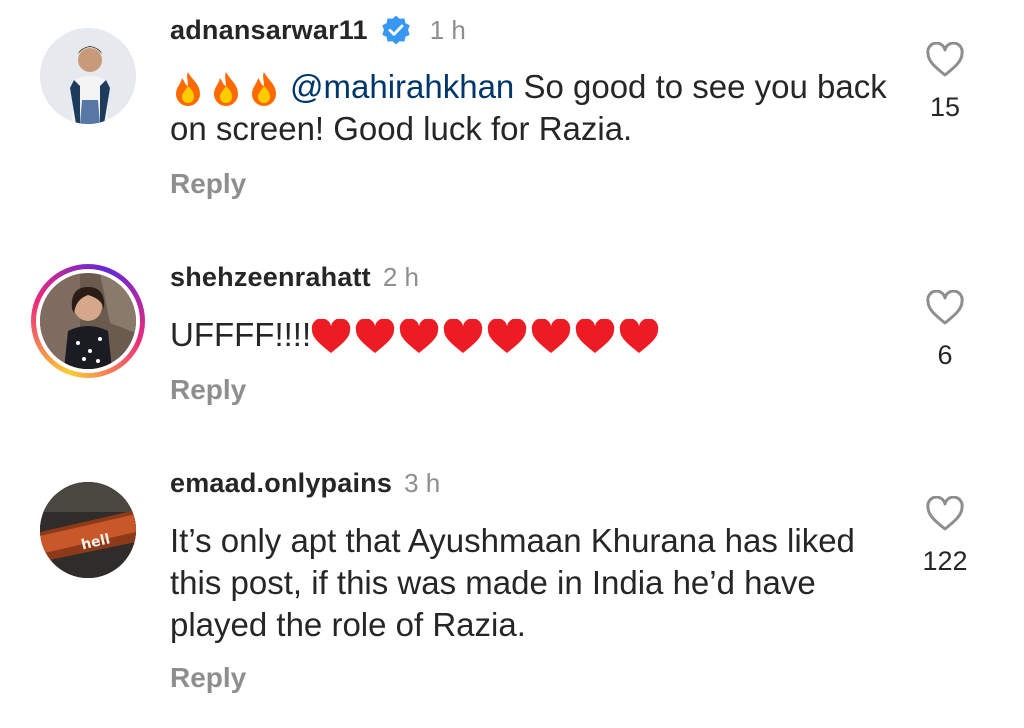  I want to click on comment-header: adnansarwar11 1 h, so click(318, 30).